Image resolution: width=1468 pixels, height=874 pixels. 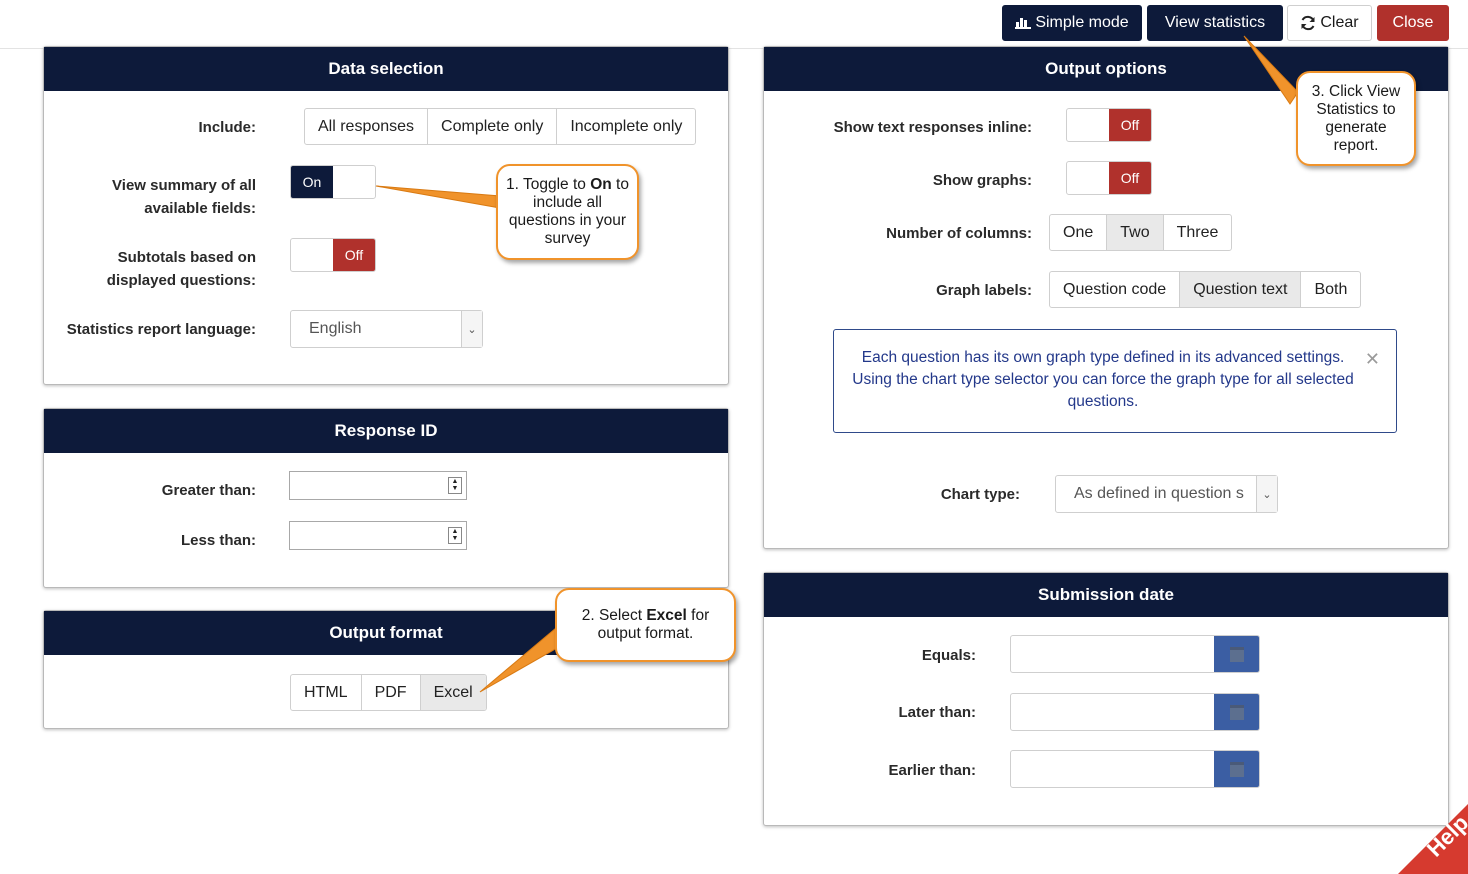 I want to click on callout-1-prefix: 1. Toggle to, so click(x=548, y=184).